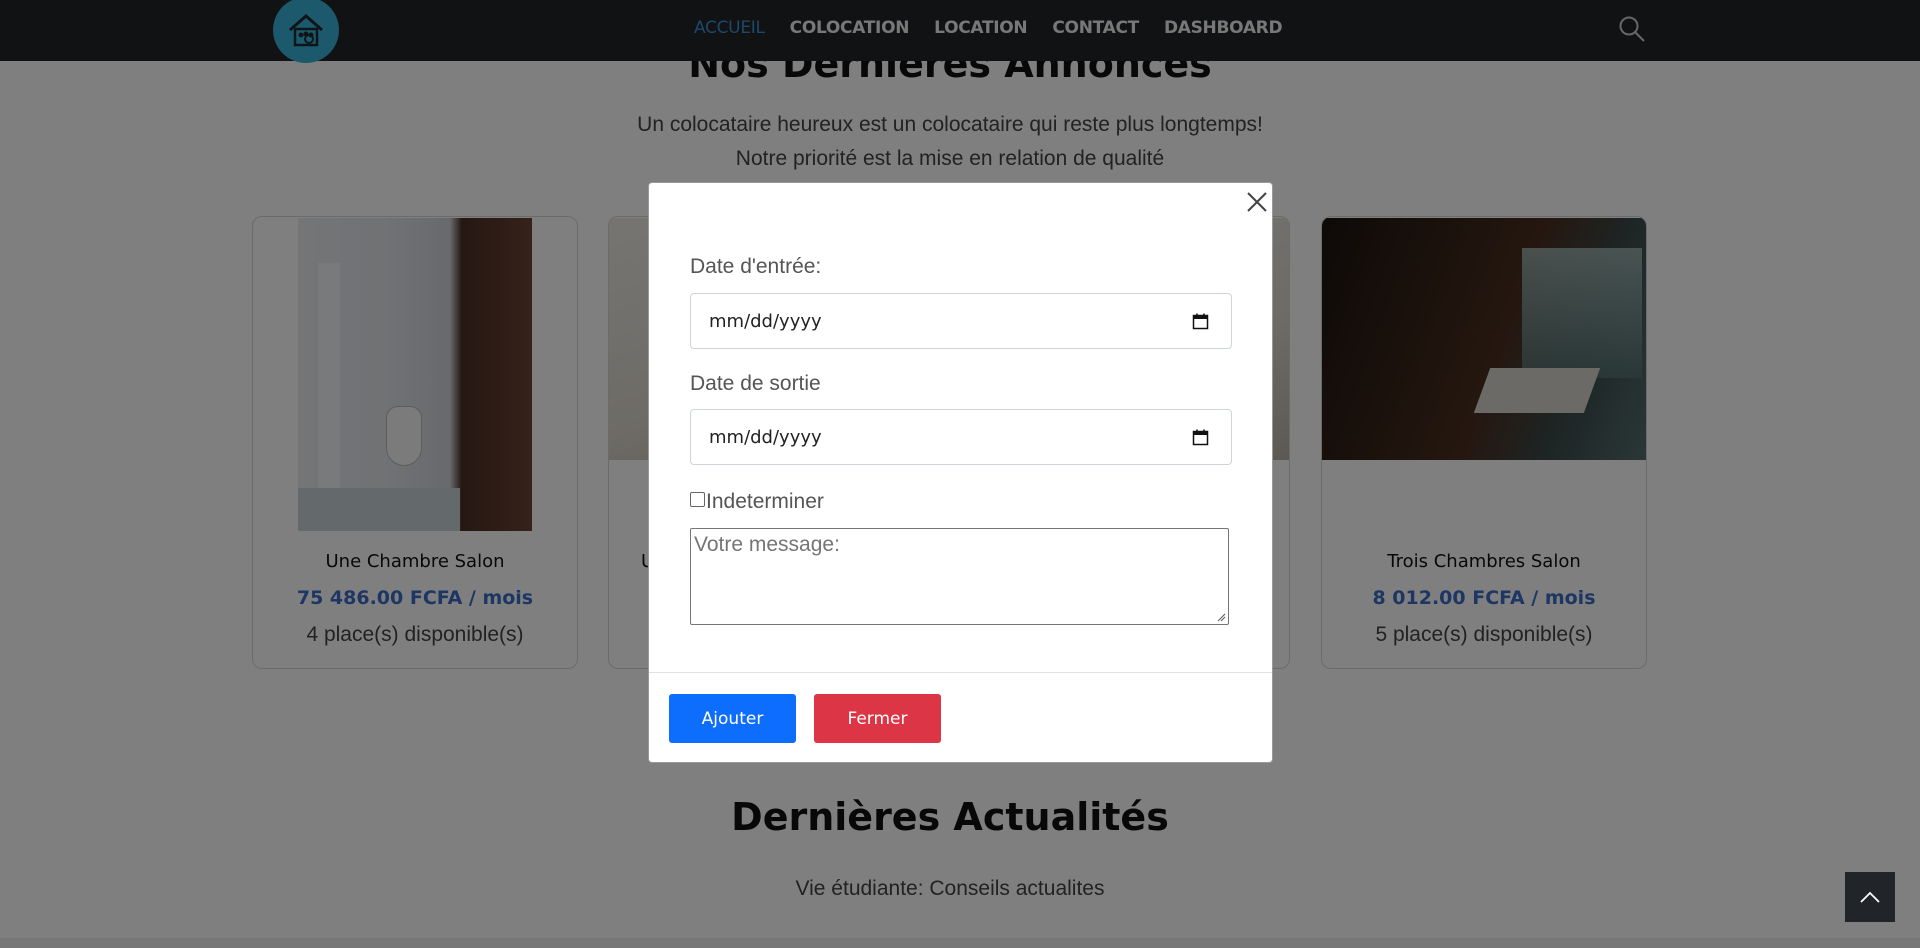 The height and width of the screenshot is (948, 1920). I want to click on modal-close-button, so click(1257, 202).